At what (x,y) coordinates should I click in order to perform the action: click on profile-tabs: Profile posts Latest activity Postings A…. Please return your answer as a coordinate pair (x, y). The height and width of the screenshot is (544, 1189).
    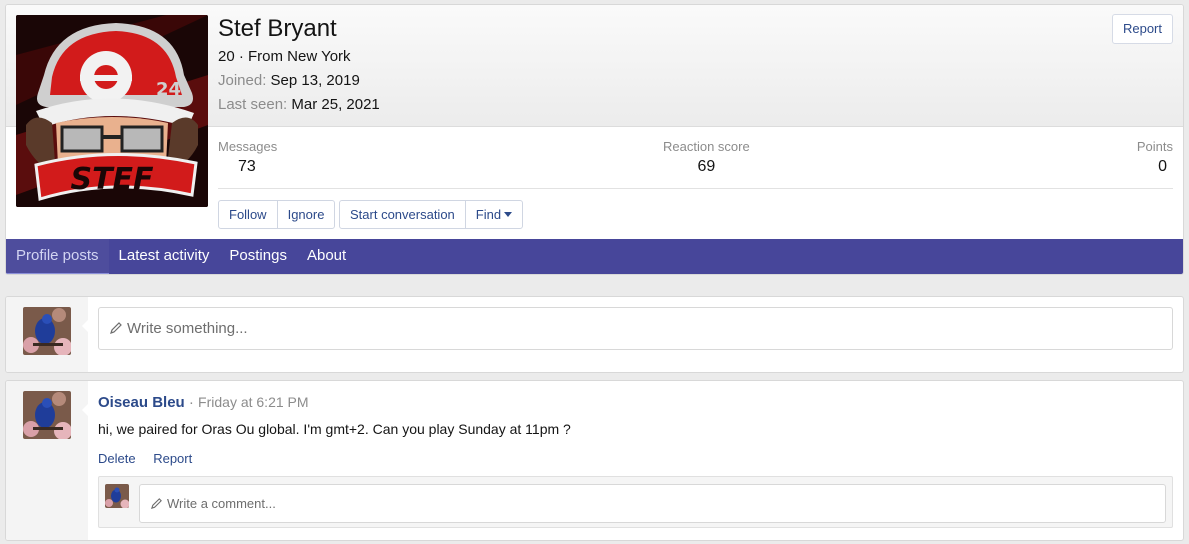
    Looking at the image, I should click on (594, 256).